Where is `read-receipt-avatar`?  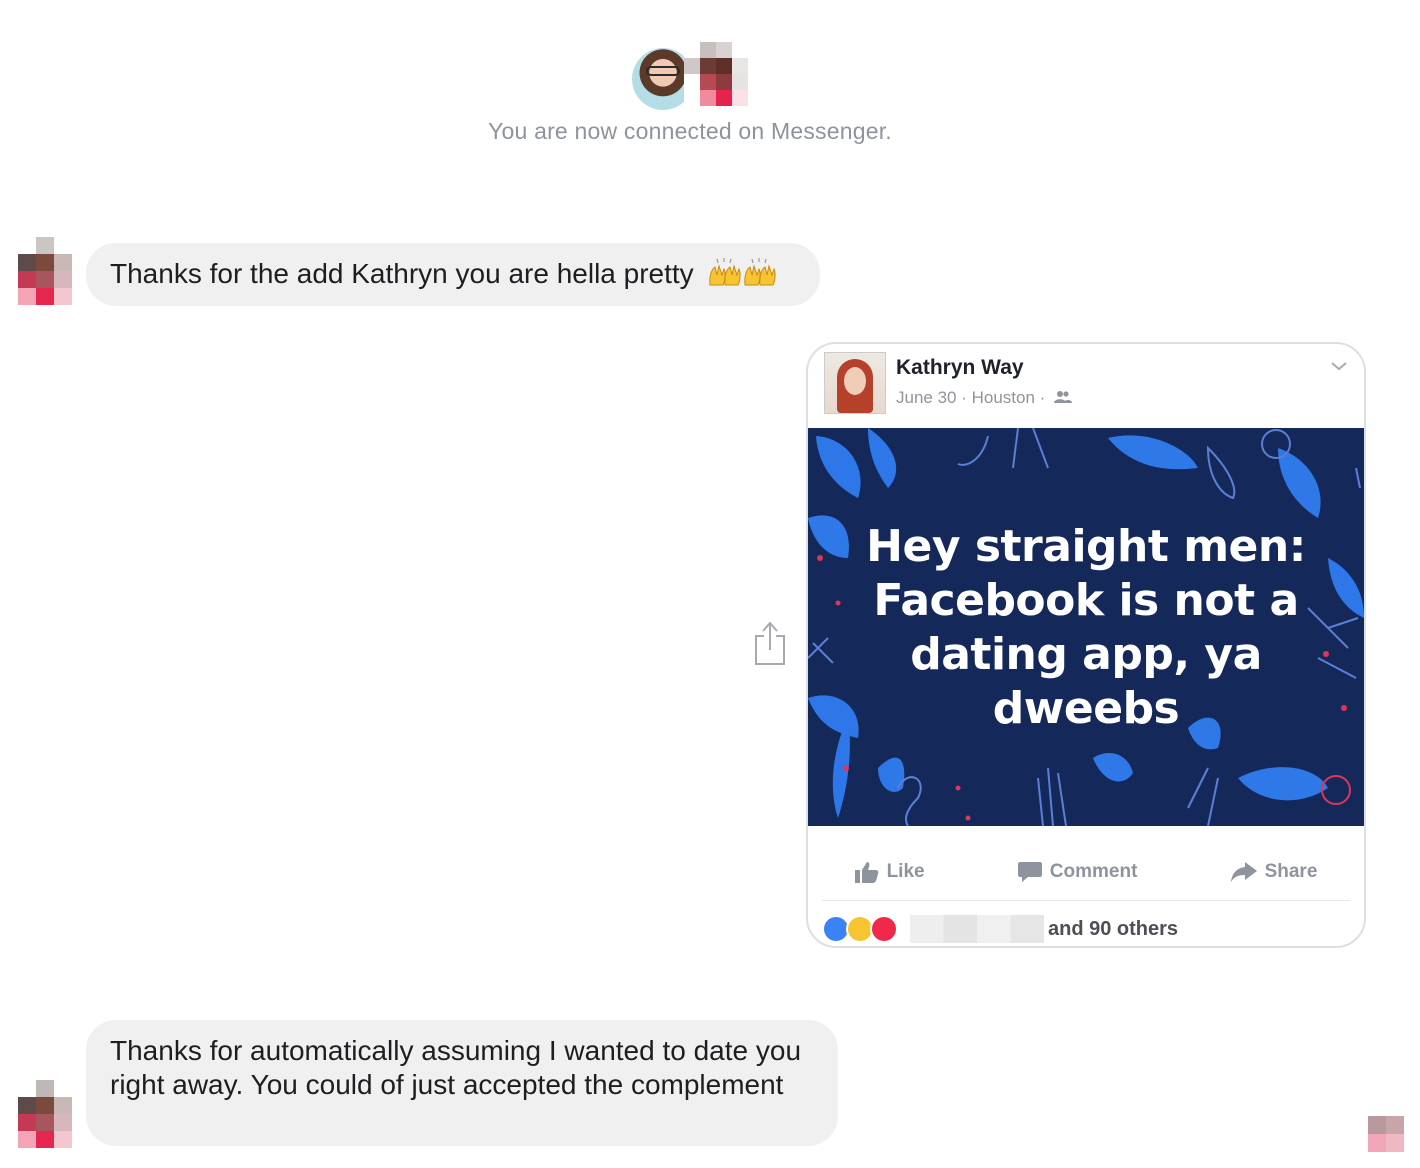
read-receipt-avatar is located at coordinates (1386, 1134).